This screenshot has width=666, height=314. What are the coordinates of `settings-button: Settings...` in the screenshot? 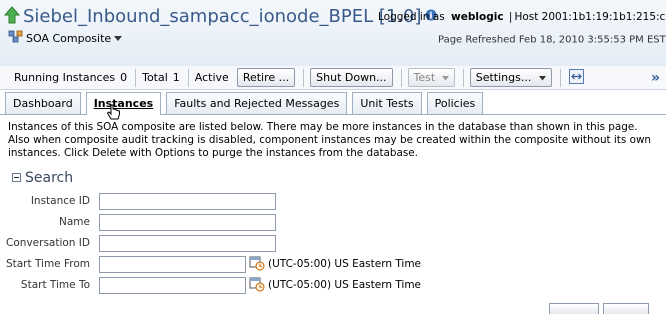 It's located at (510, 77).